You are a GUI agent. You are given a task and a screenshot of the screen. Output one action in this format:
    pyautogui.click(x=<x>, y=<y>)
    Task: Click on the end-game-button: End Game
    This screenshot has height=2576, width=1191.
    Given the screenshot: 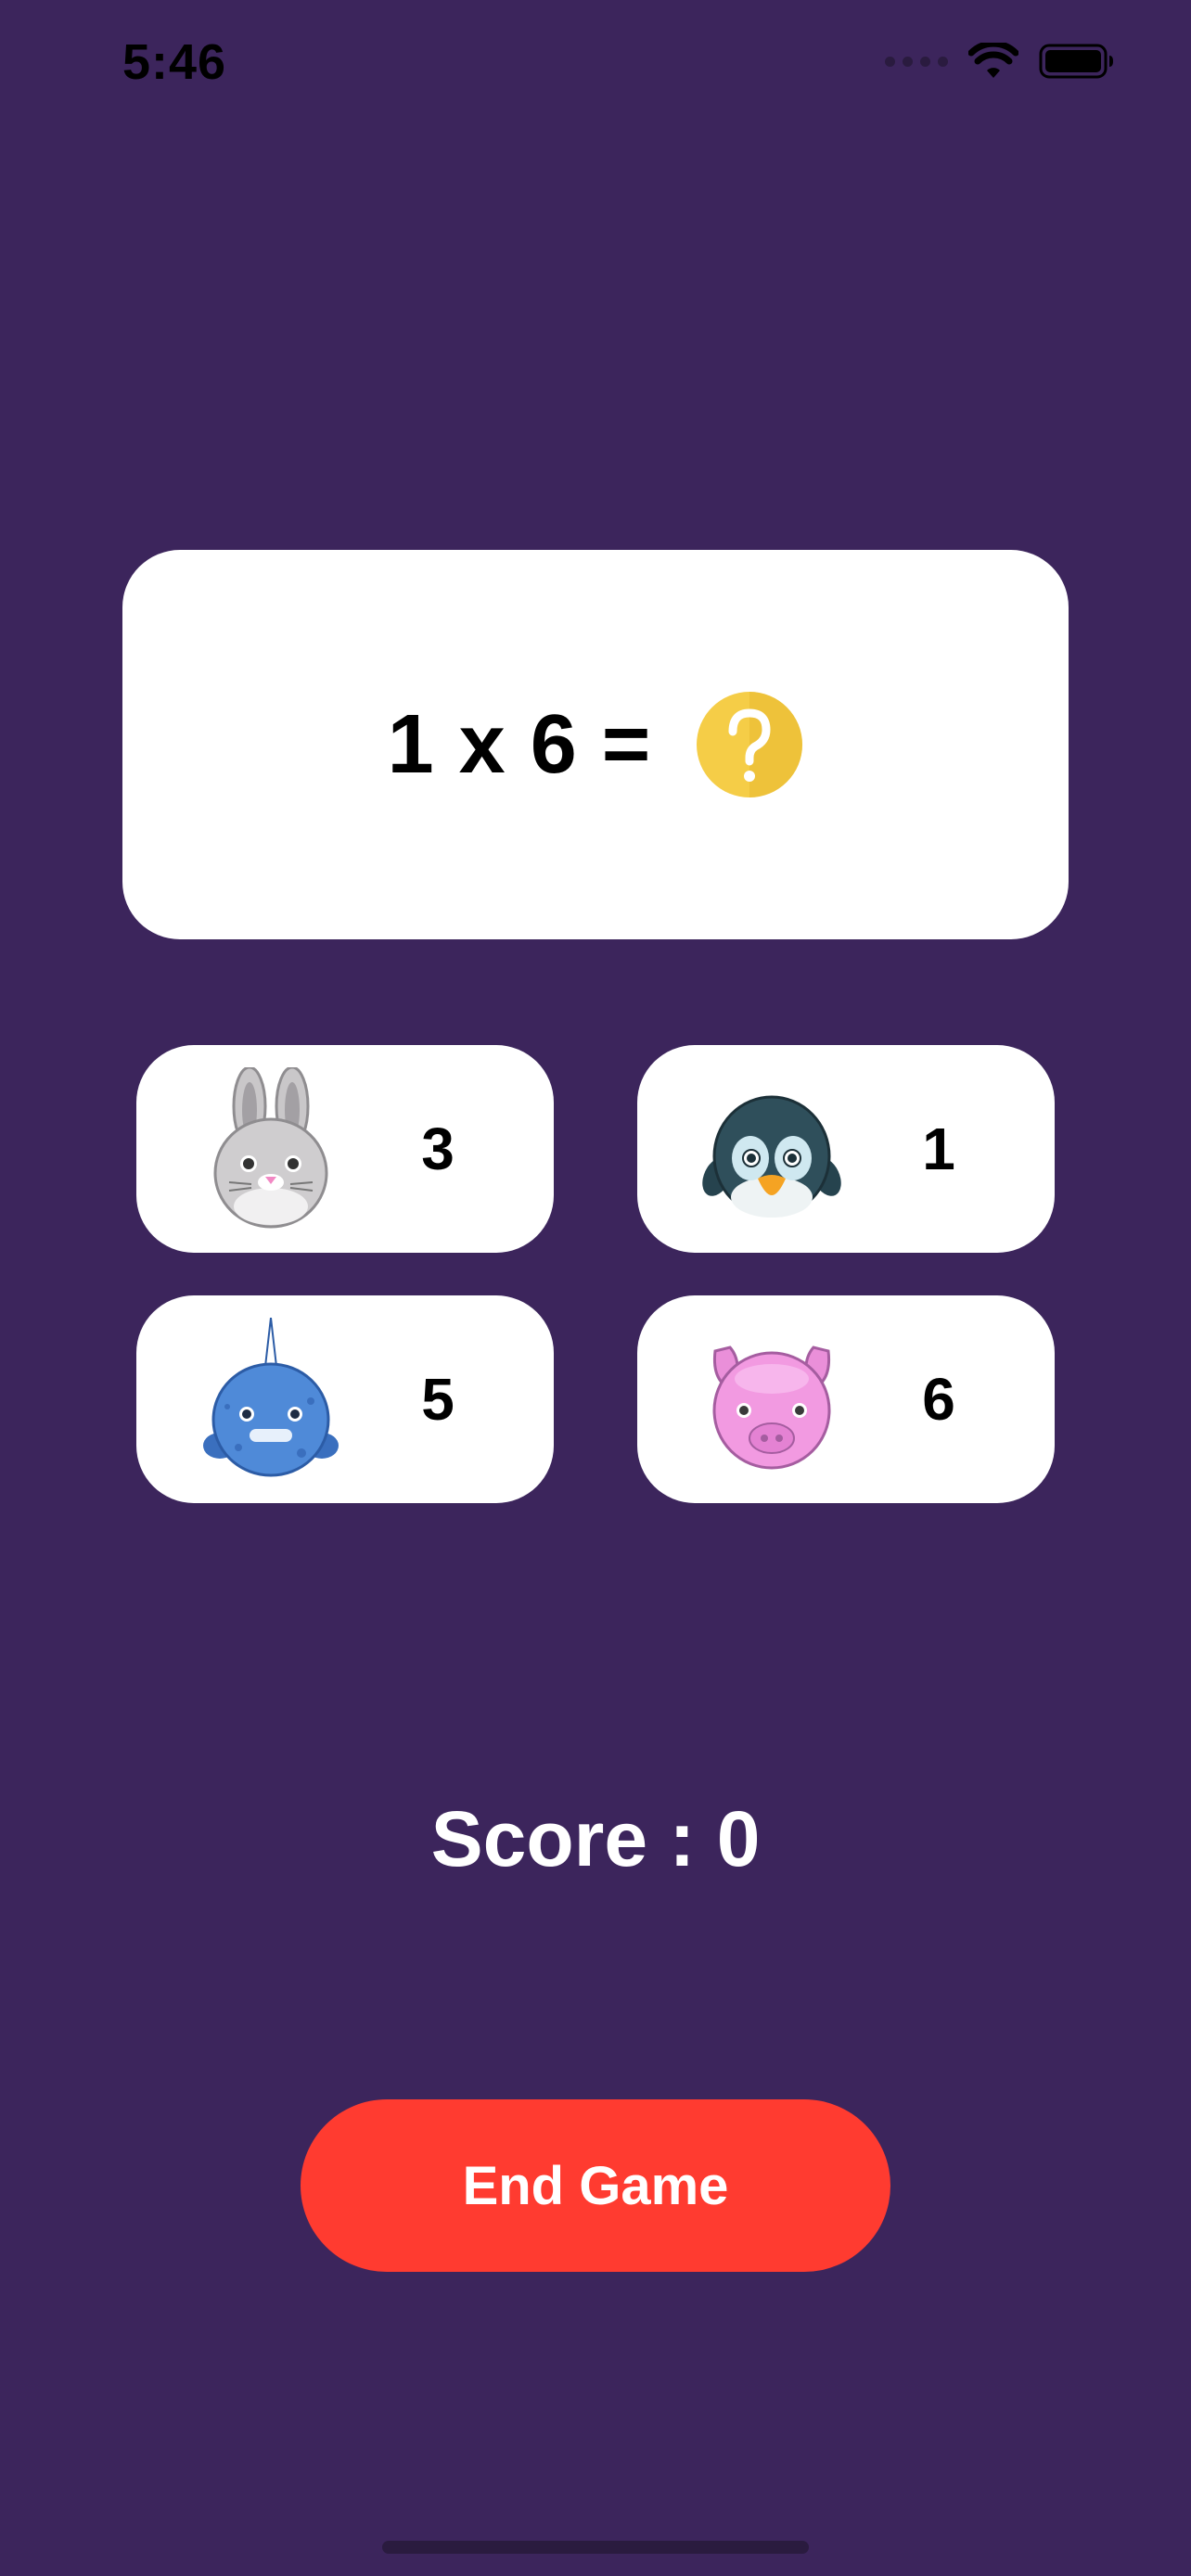 What is the action you would take?
    pyautogui.click(x=595, y=2185)
    